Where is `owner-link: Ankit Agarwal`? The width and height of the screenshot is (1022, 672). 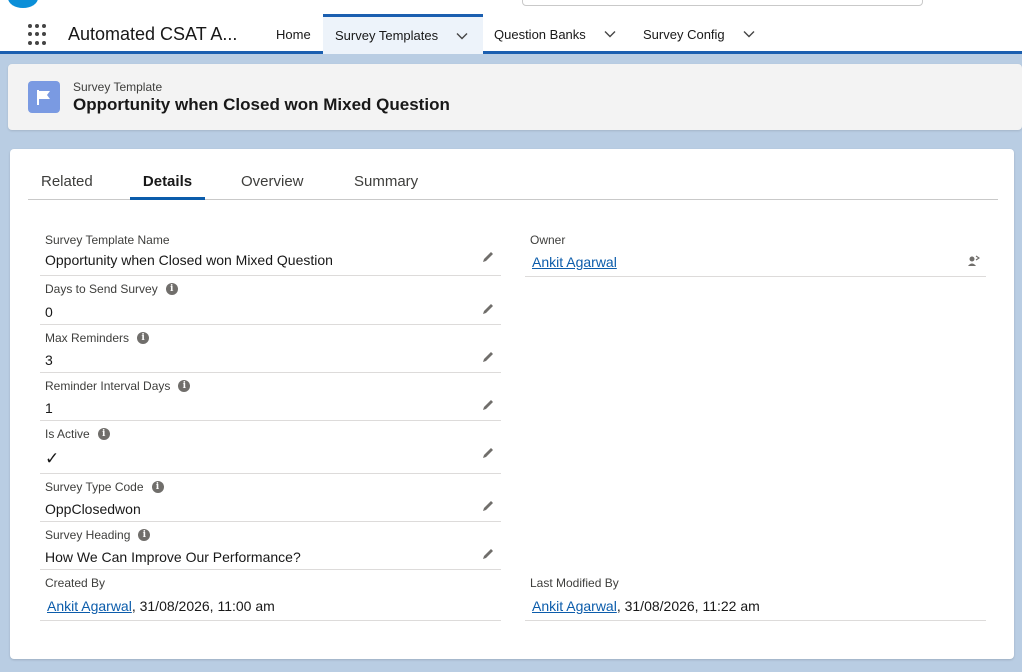
owner-link: Ankit Agarwal is located at coordinates (574, 262).